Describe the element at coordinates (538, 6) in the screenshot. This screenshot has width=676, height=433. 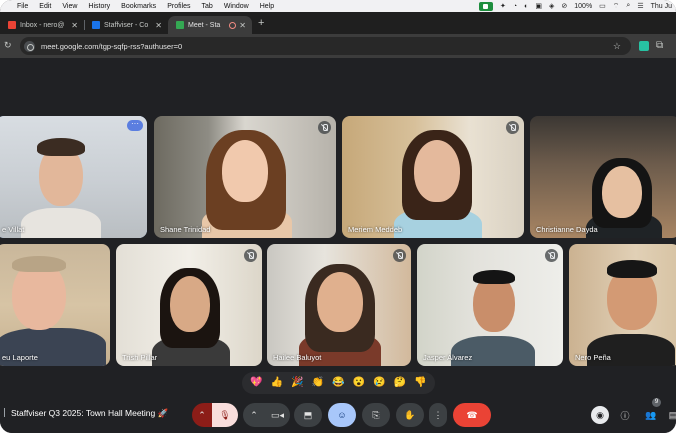
I see `status-icon: ▣` at that location.